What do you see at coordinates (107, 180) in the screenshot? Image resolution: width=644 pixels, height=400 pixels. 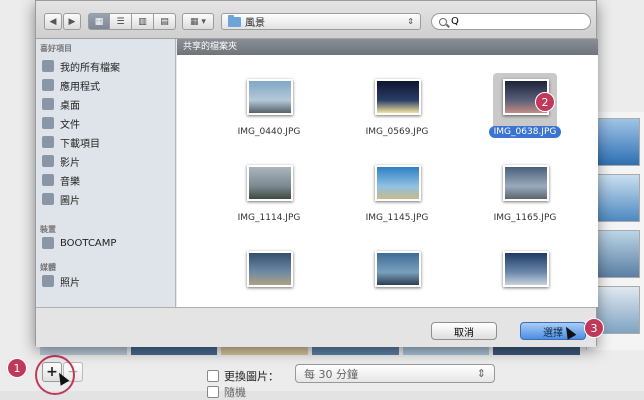 I see `sidebar-item: 音樂` at bounding box center [107, 180].